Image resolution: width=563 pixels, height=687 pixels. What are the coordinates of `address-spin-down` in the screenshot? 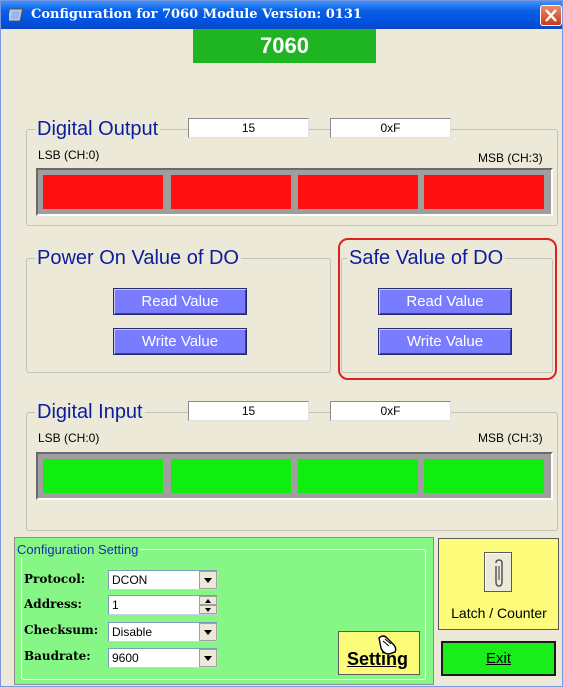 It's located at (208, 609).